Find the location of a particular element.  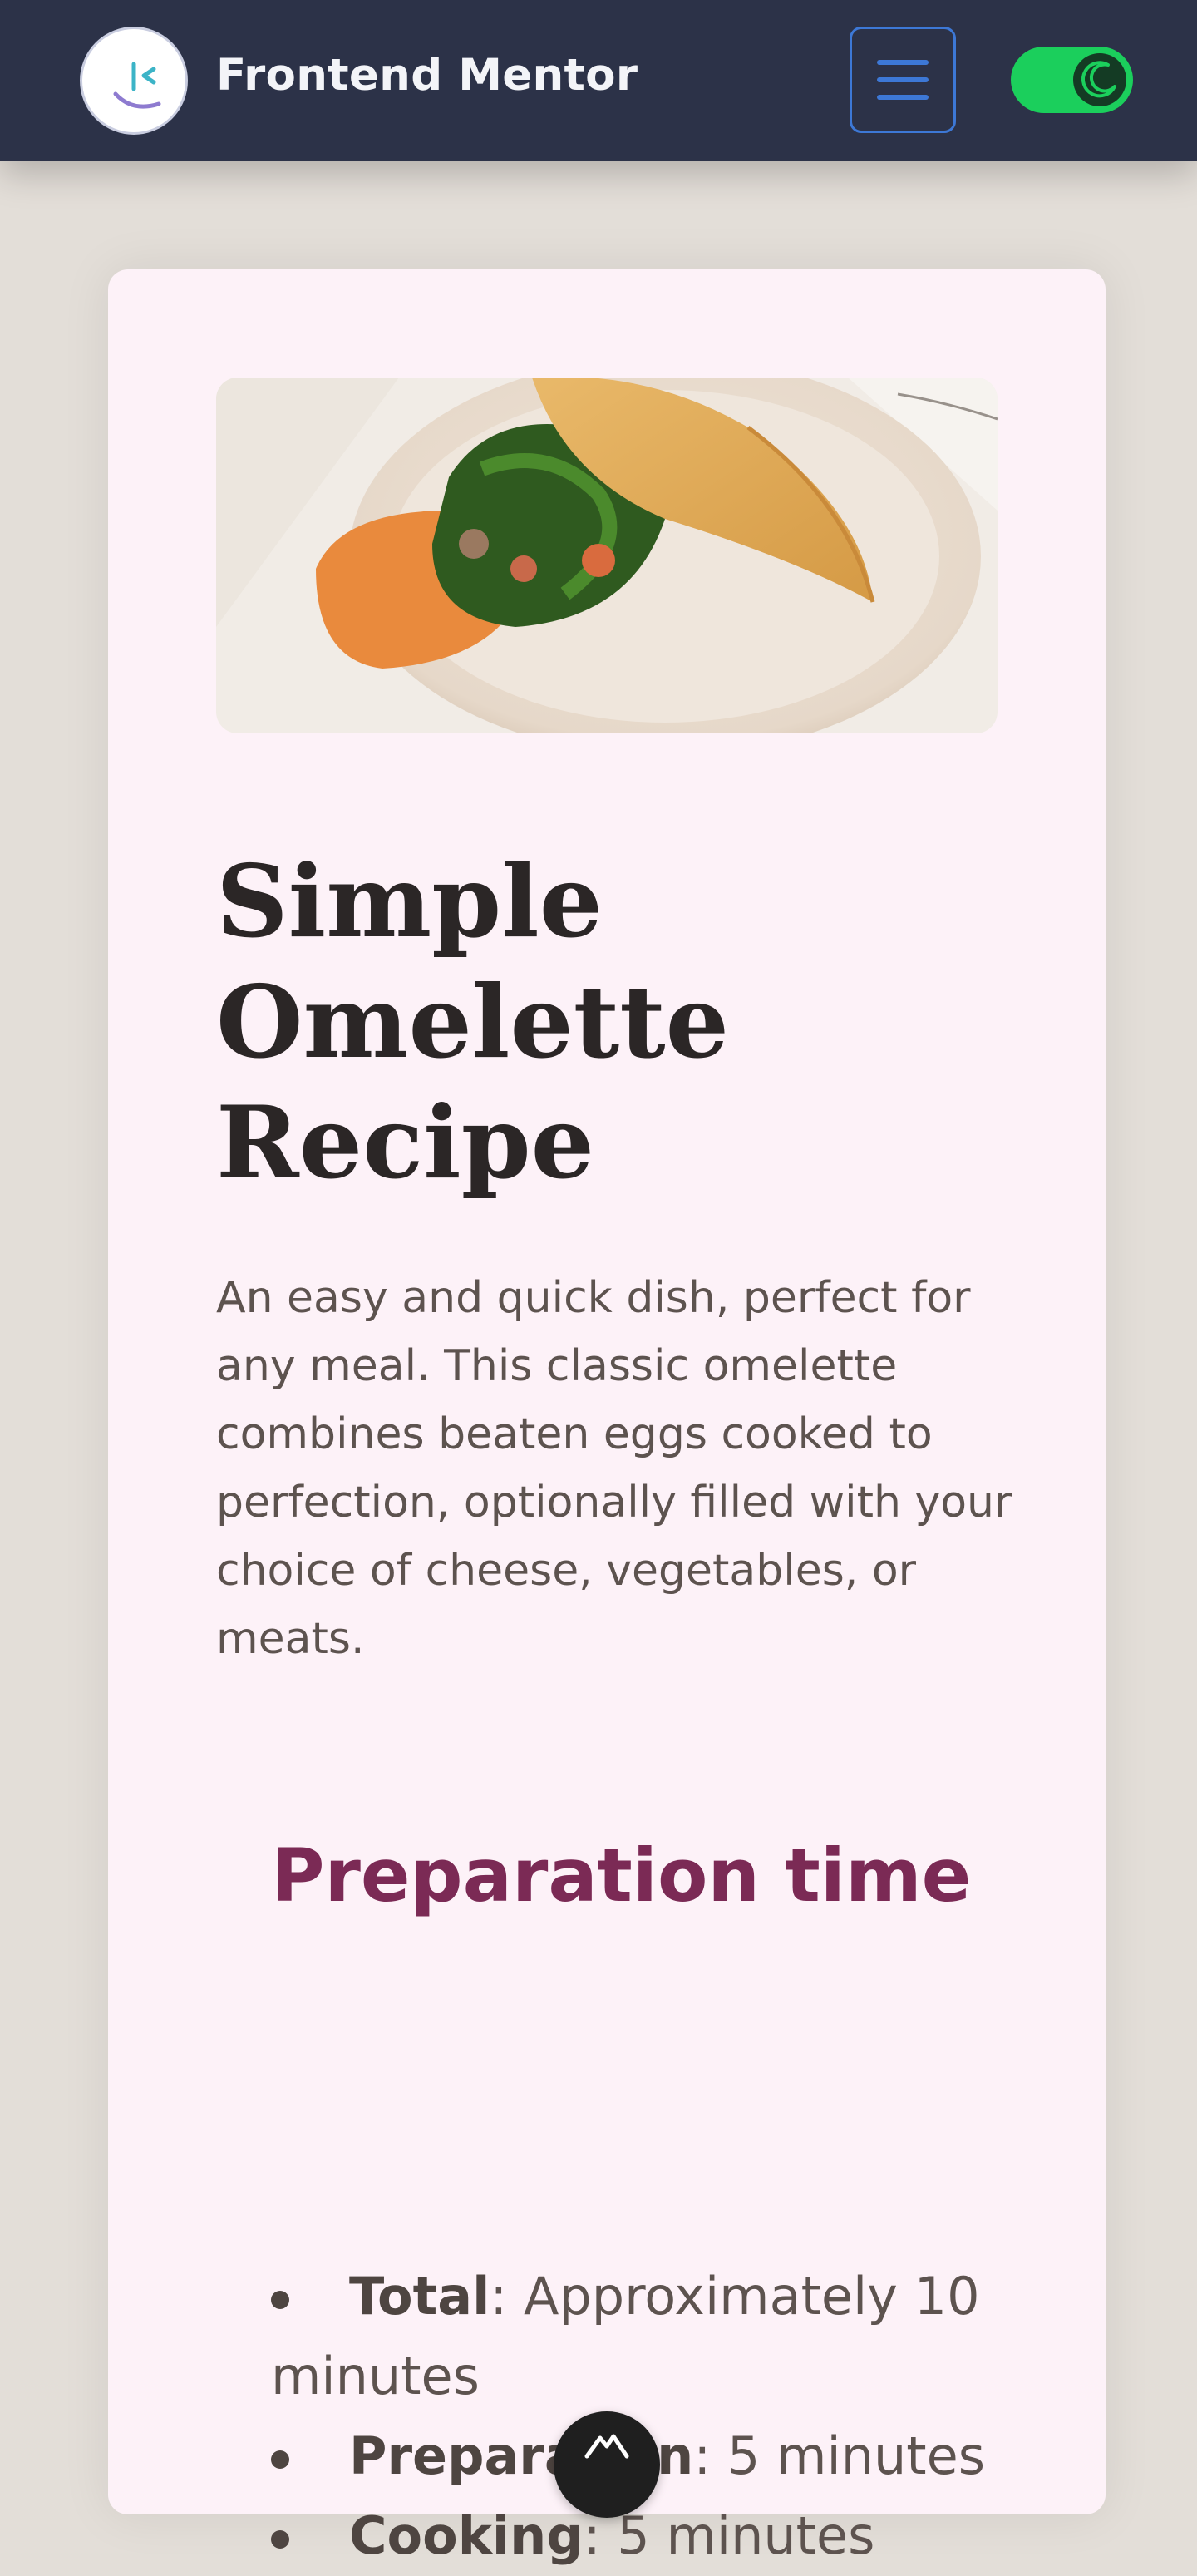

prep-label: Cooking is located at coordinates (466, 2535).